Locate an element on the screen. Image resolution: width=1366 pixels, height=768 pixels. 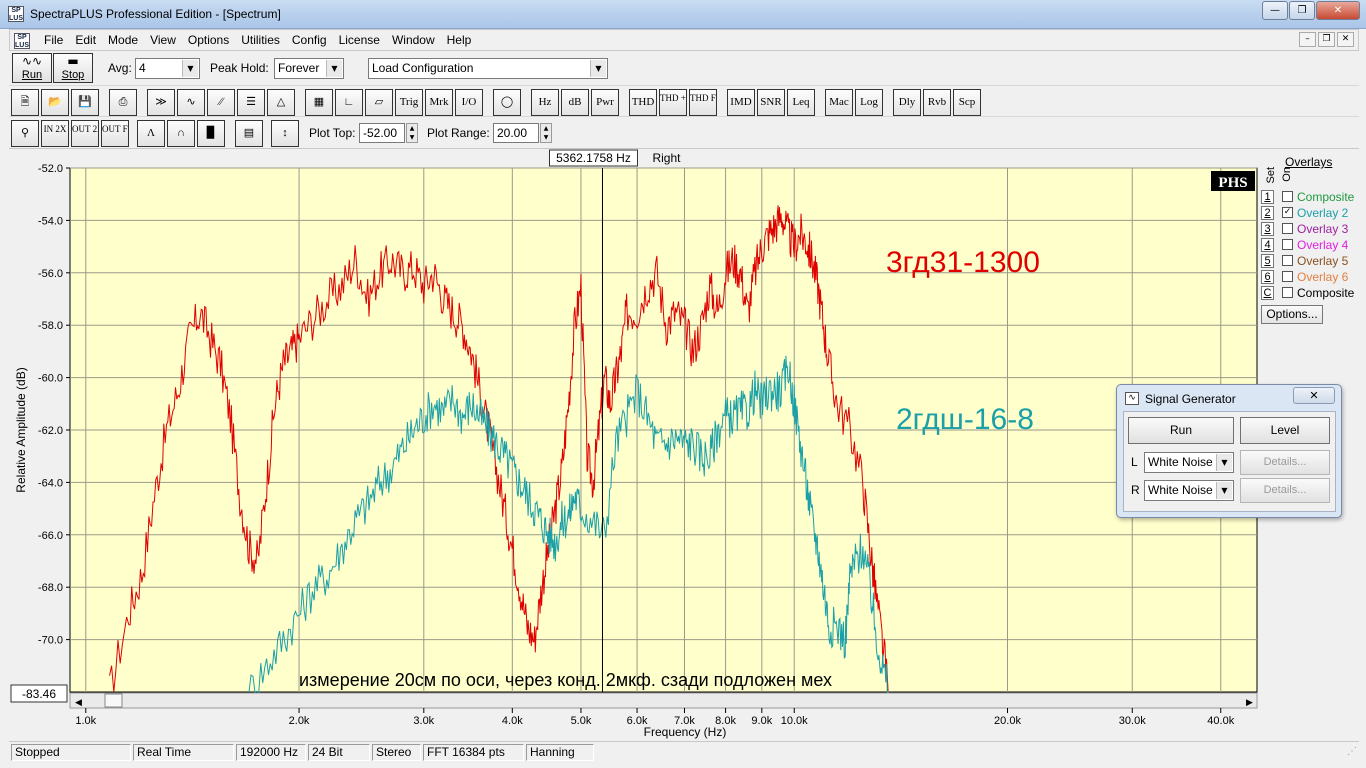
restore-icon: ❐ is located at coordinates (1302, 10).